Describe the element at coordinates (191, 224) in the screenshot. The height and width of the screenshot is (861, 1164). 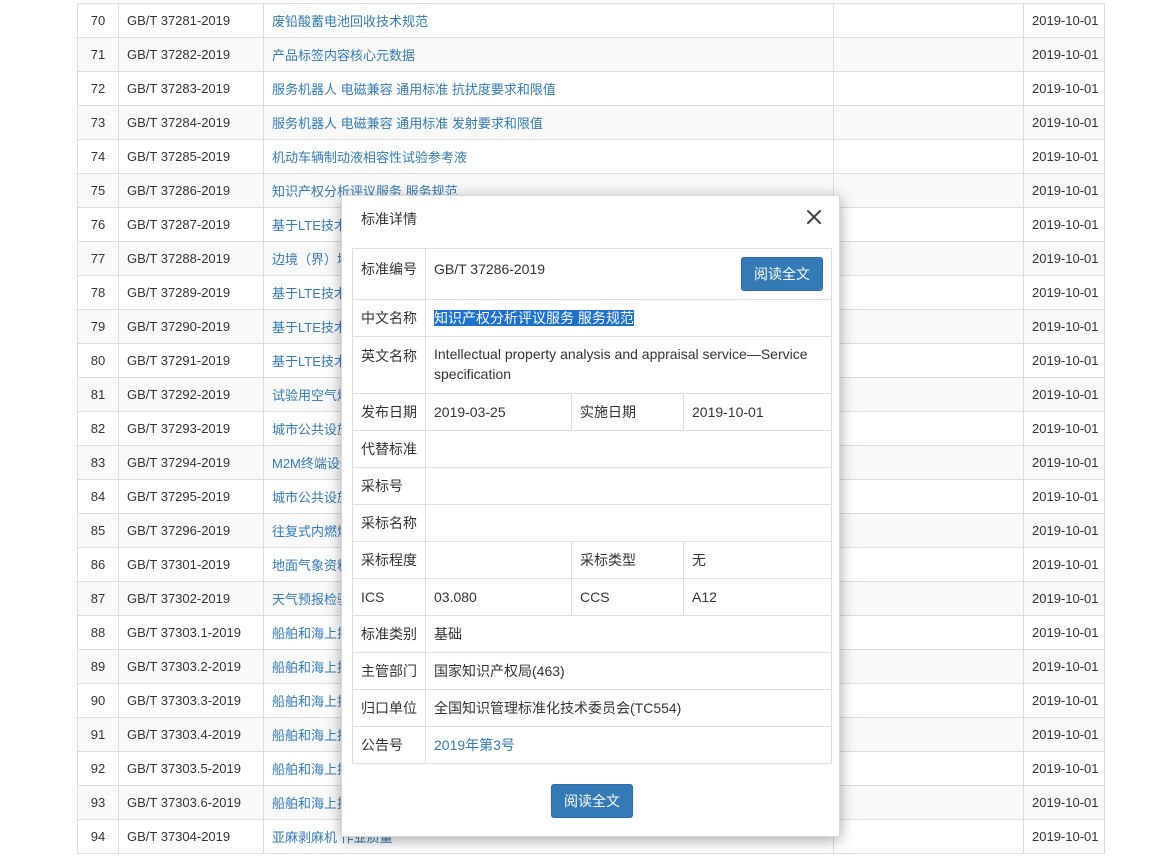
I see `row-code: GB/T 37287-2019` at that location.